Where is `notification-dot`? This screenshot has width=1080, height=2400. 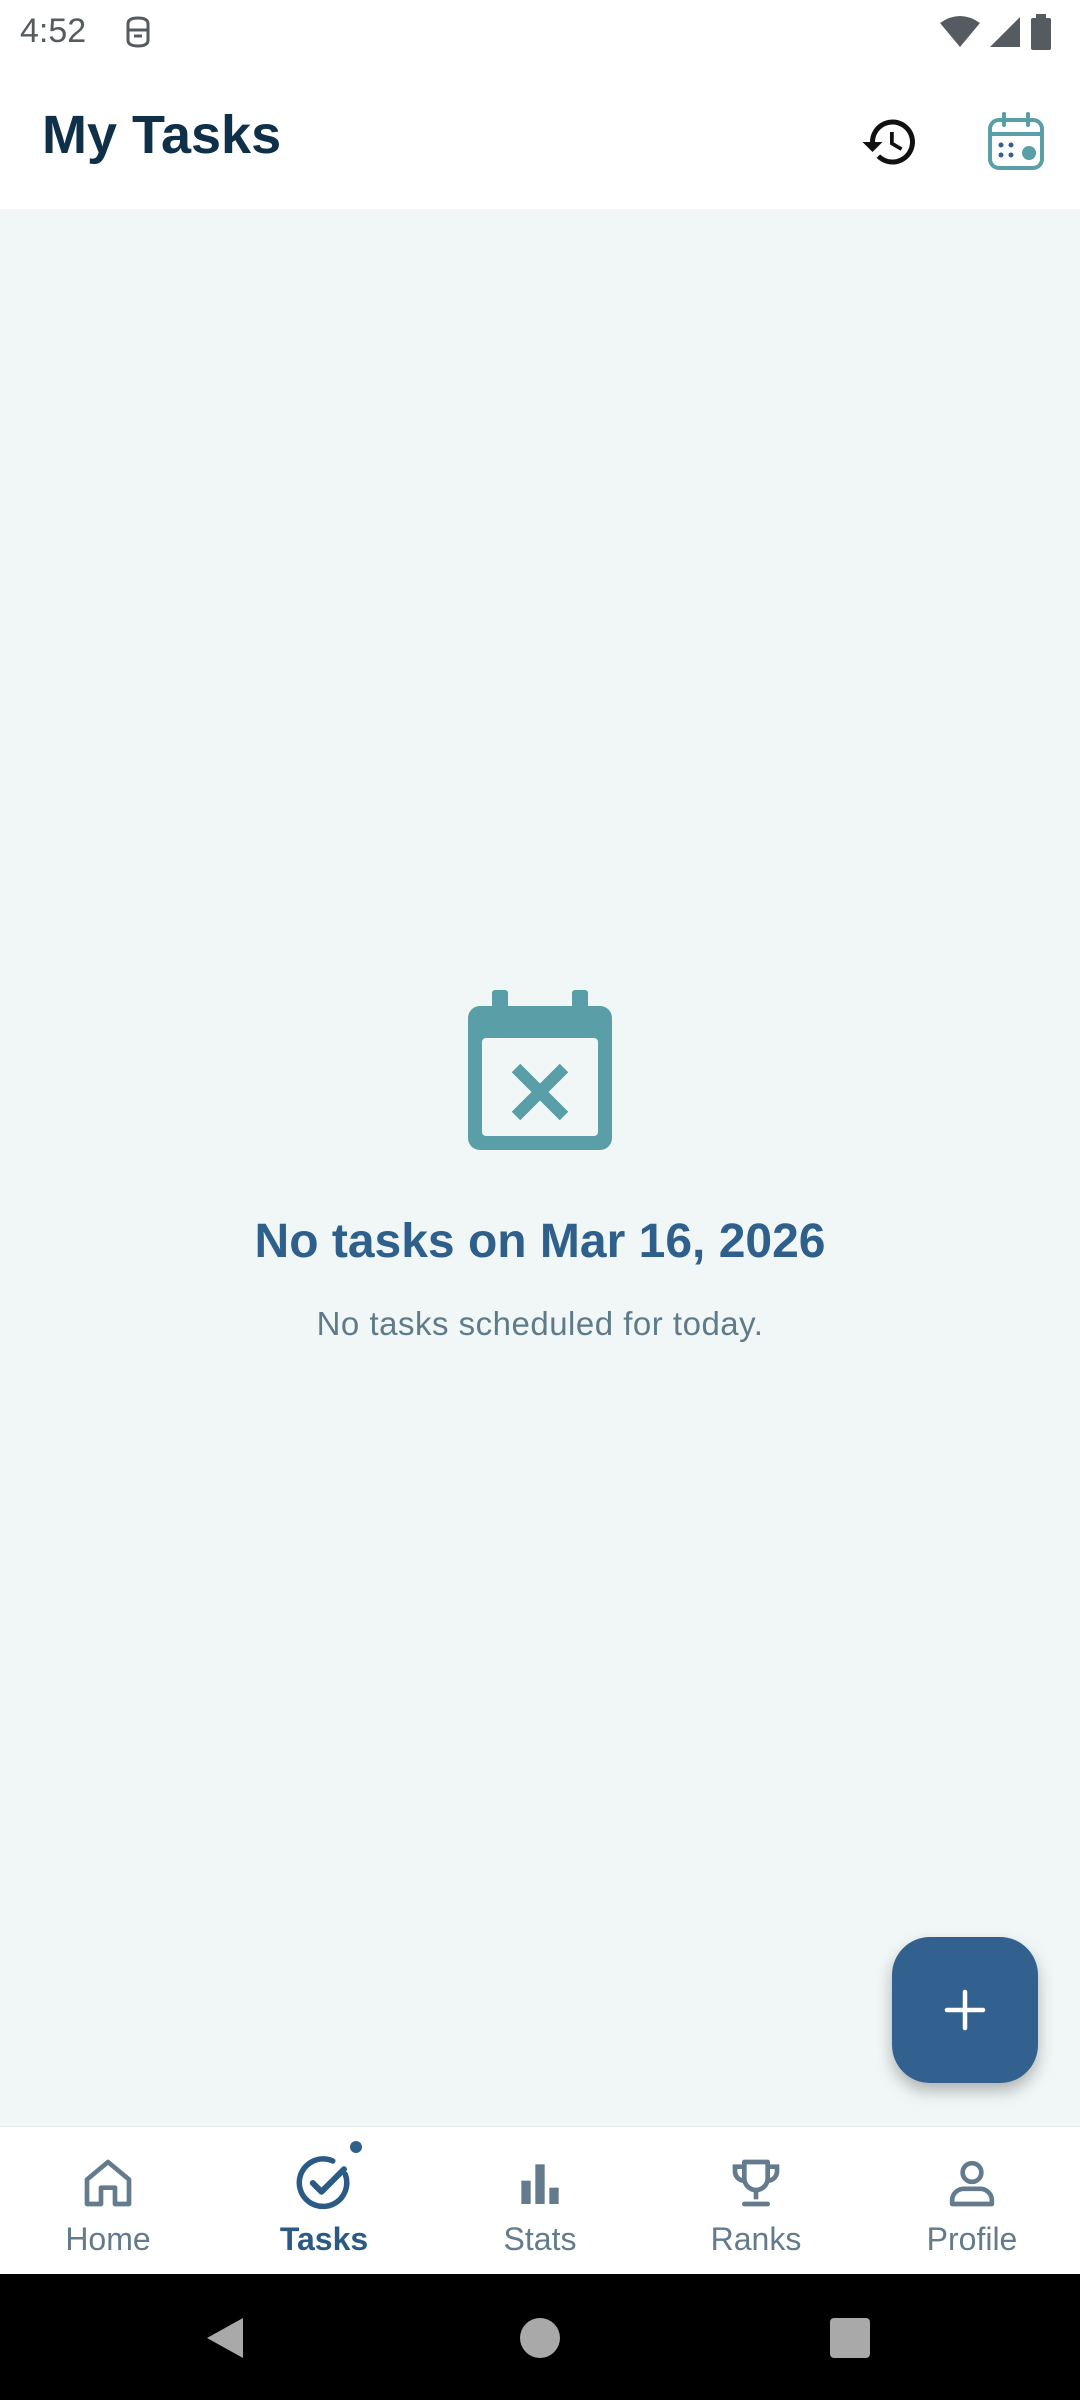 notification-dot is located at coordinates (356, 2147).